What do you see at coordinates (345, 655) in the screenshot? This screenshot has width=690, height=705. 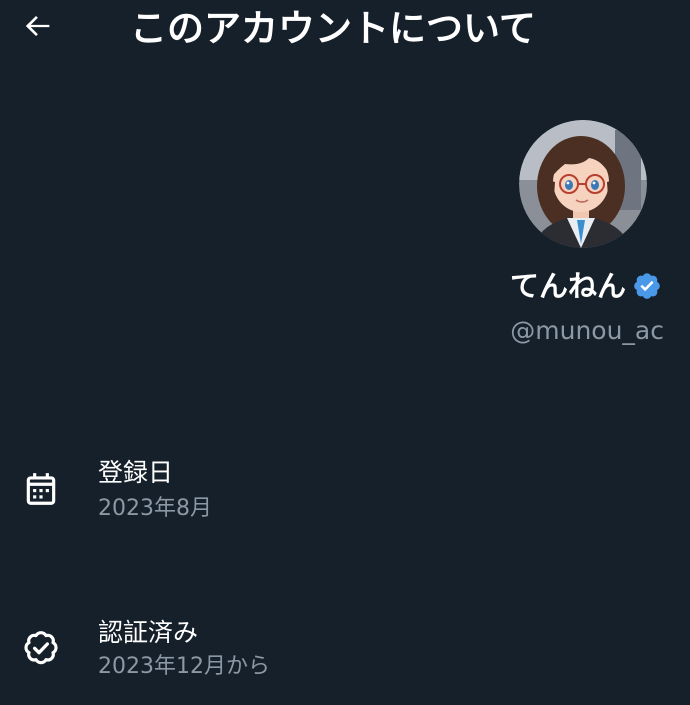 I see `info-row-verified: 認証済み 2023年12月から` at bounding box center [345, 655].